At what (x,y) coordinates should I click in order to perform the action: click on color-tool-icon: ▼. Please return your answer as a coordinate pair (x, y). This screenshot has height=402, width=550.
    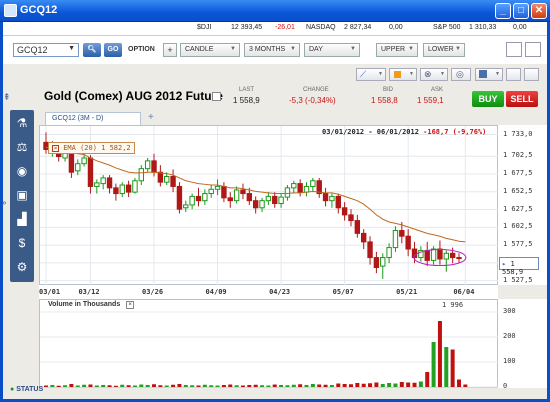
    Looking at the image, I should click on (403, 74).